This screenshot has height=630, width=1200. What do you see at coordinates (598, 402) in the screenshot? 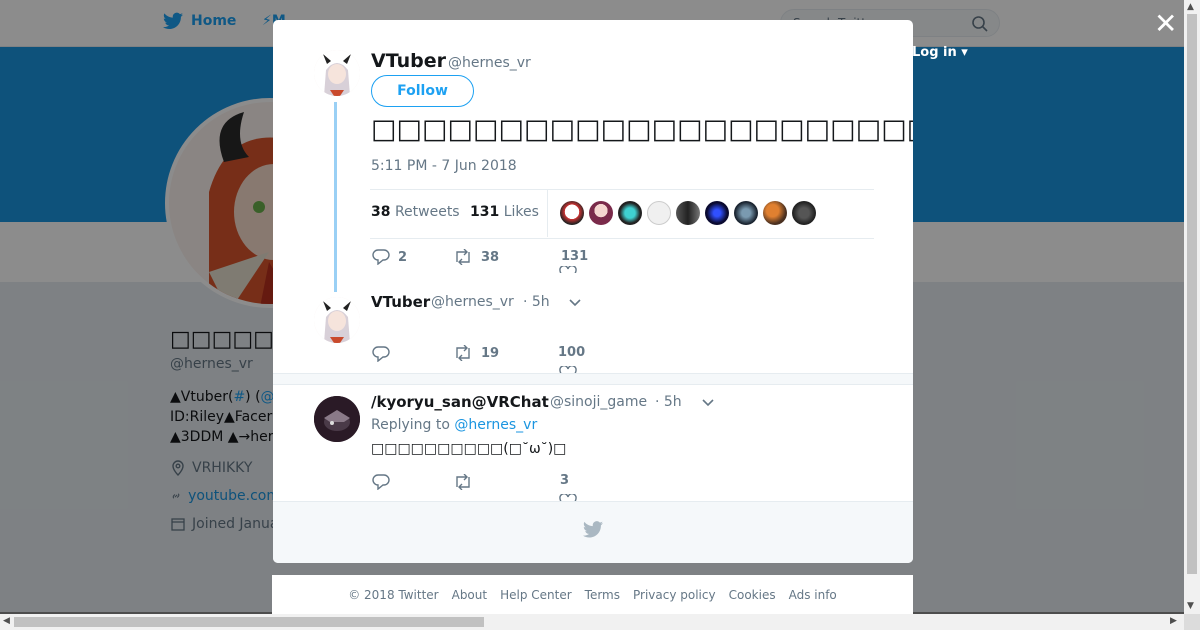
I see `tweet-author-handle: @sinoji_game` at bounding box center [598, 402].